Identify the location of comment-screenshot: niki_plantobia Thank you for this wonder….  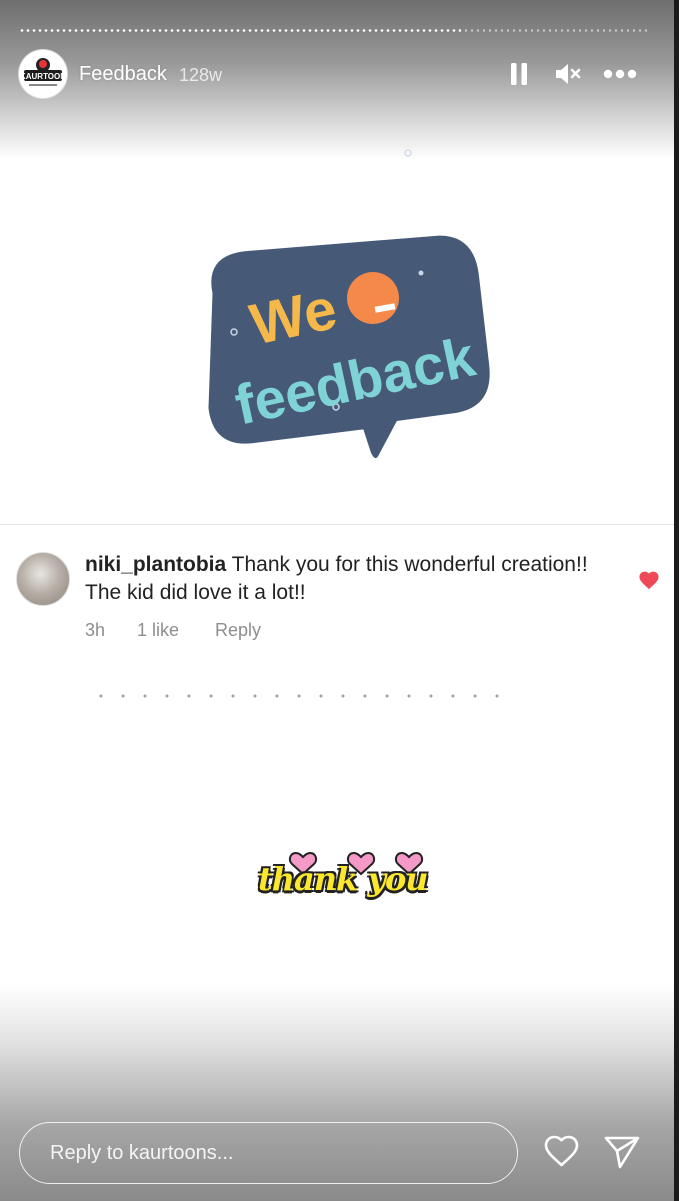
(337, 620).